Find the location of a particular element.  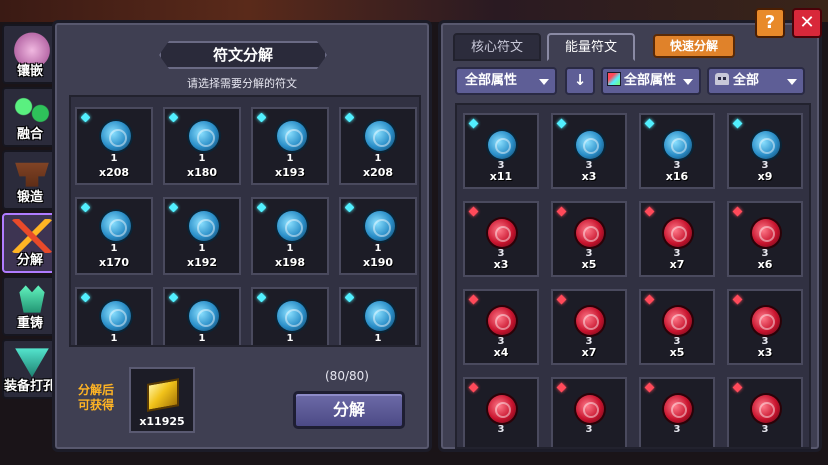

rune-slot: 3 x11 is located at coordinates (501, 151).